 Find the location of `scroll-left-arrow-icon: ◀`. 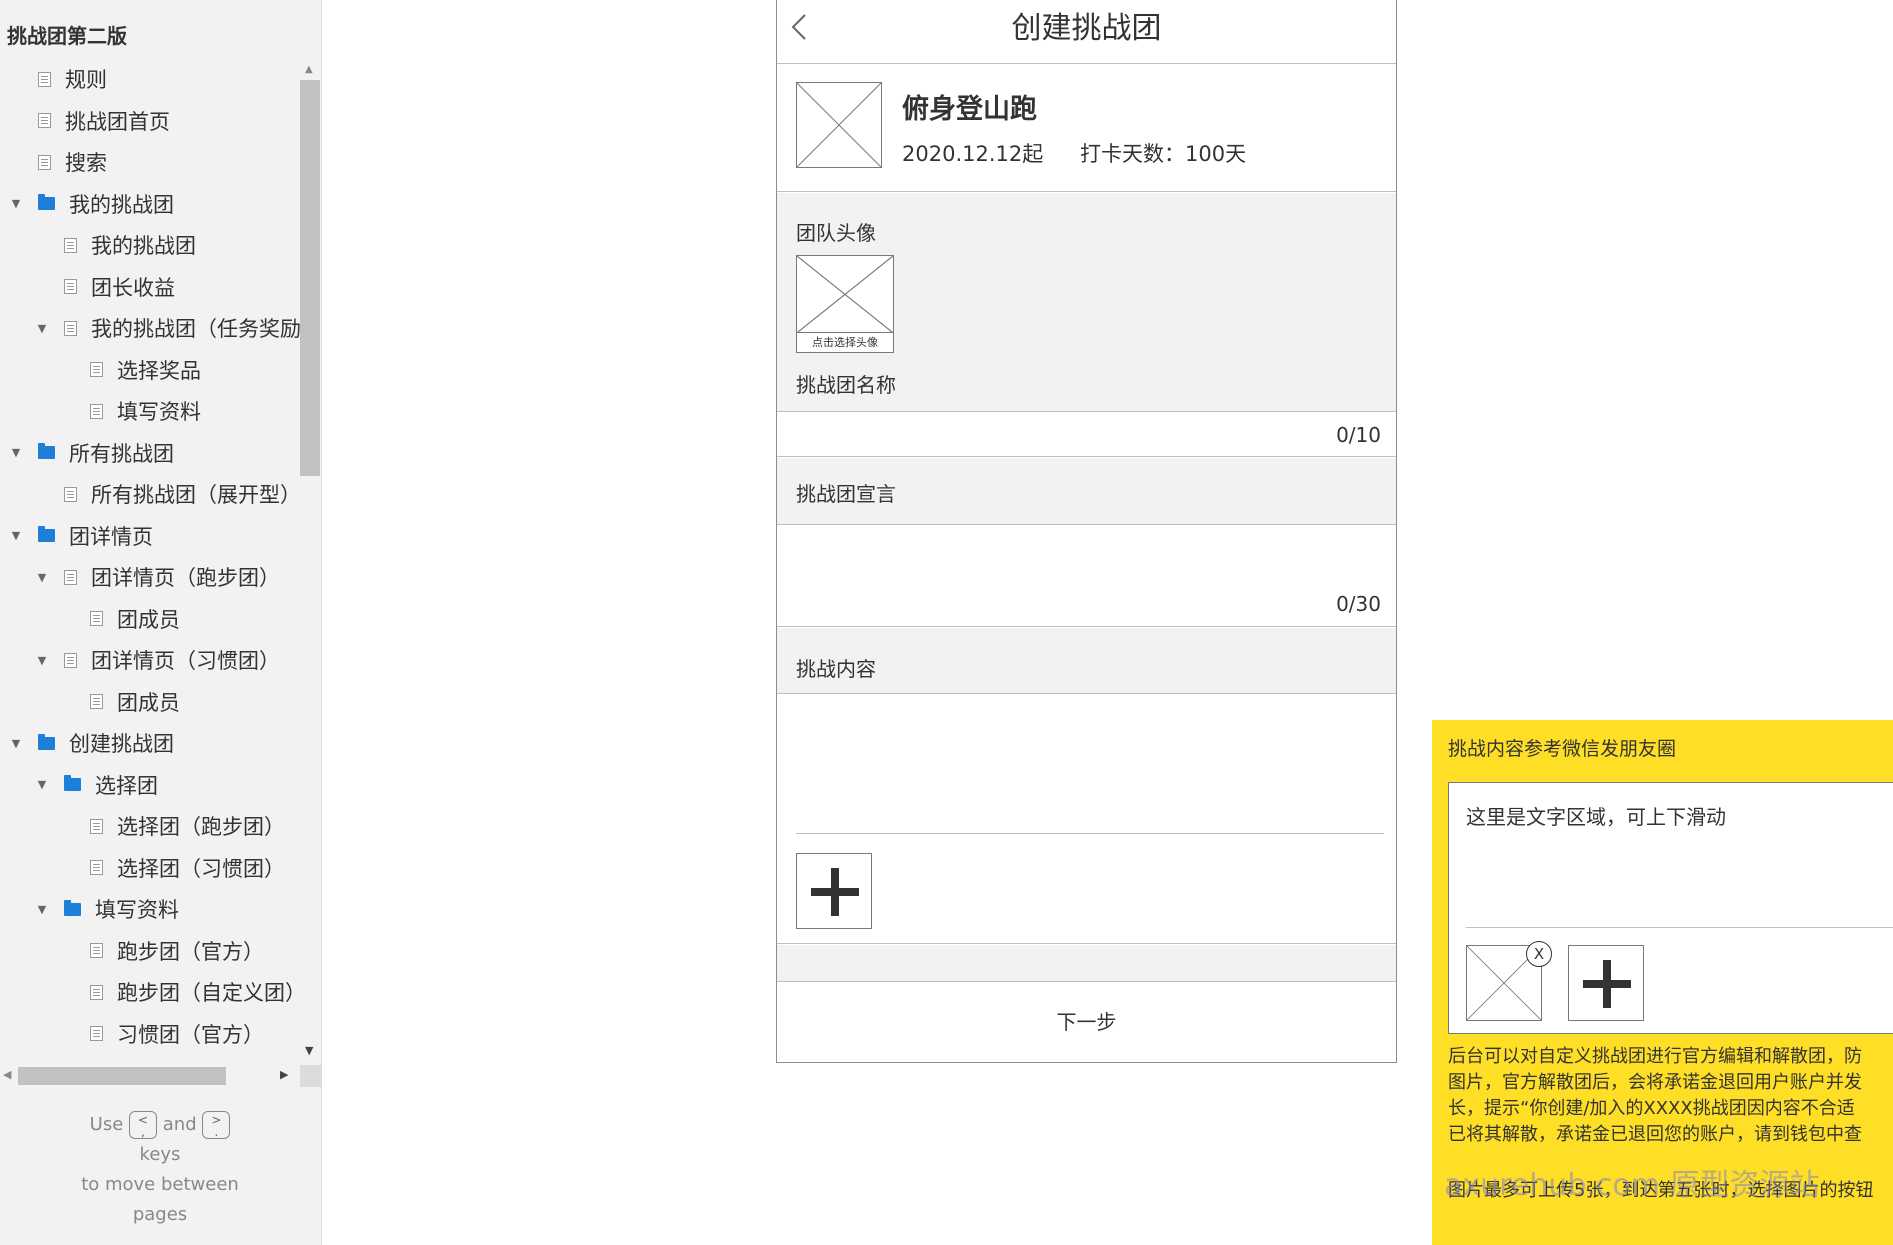

scroll-left-arrow-icon: ◀ is located at coordinates (7, 1074).